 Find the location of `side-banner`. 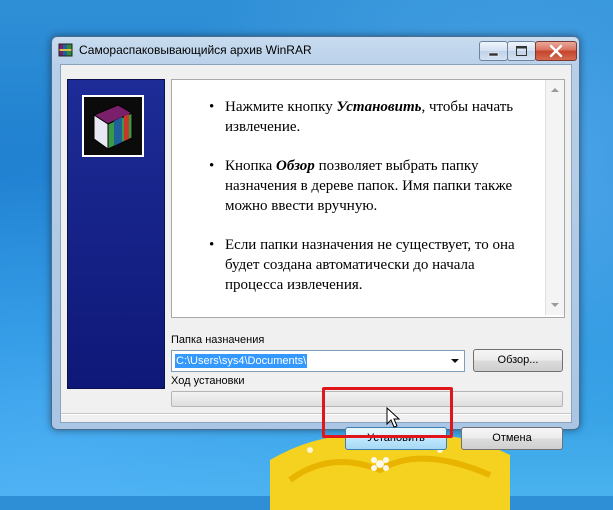

side-banner is located at coordinates (116, 234).